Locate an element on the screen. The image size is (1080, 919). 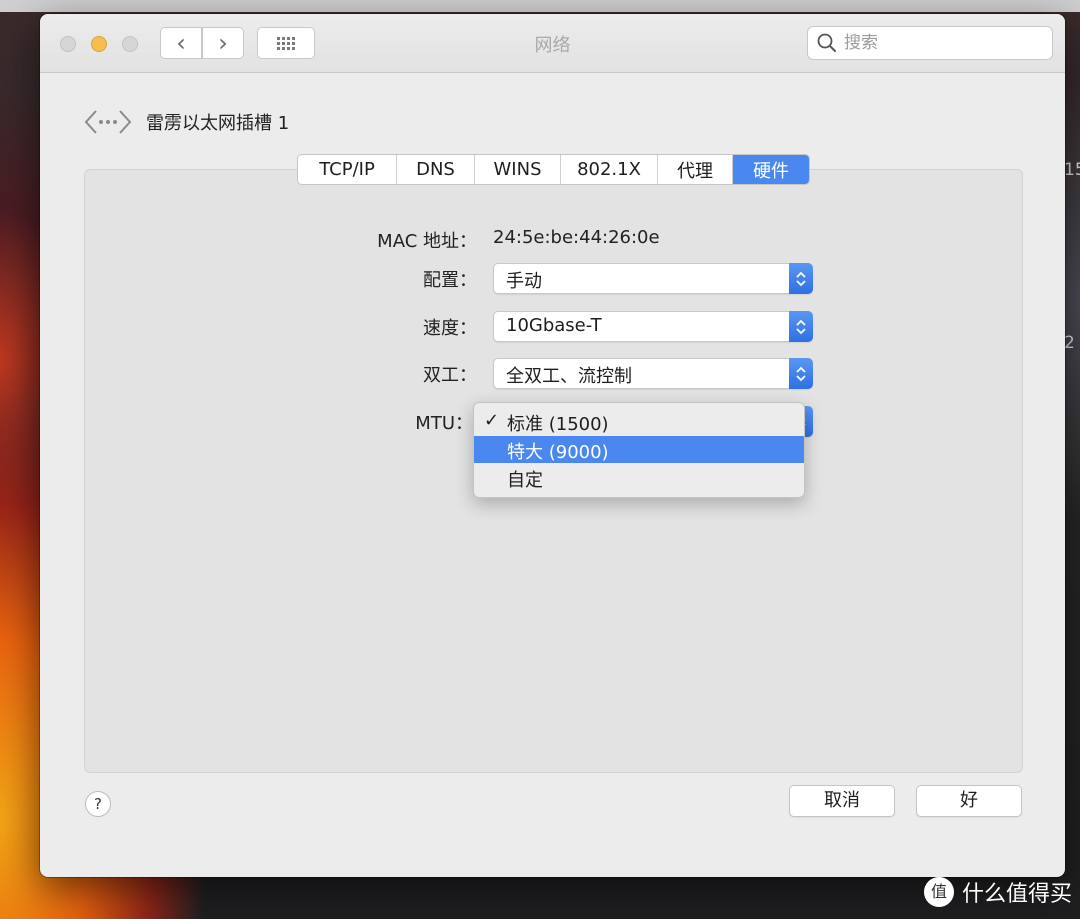
mtu-label: MTU： is located at coordinates (444, 423).